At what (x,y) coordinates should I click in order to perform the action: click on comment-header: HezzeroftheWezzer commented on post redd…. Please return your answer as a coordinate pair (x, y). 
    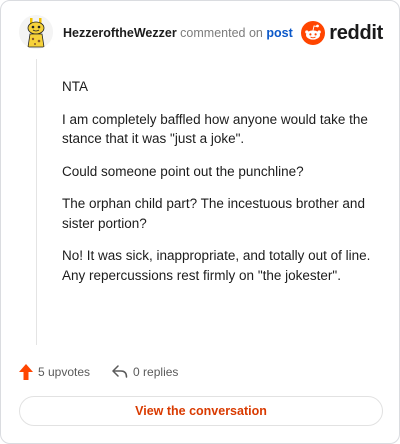
    Looking at the image, I should click on (202, 33).